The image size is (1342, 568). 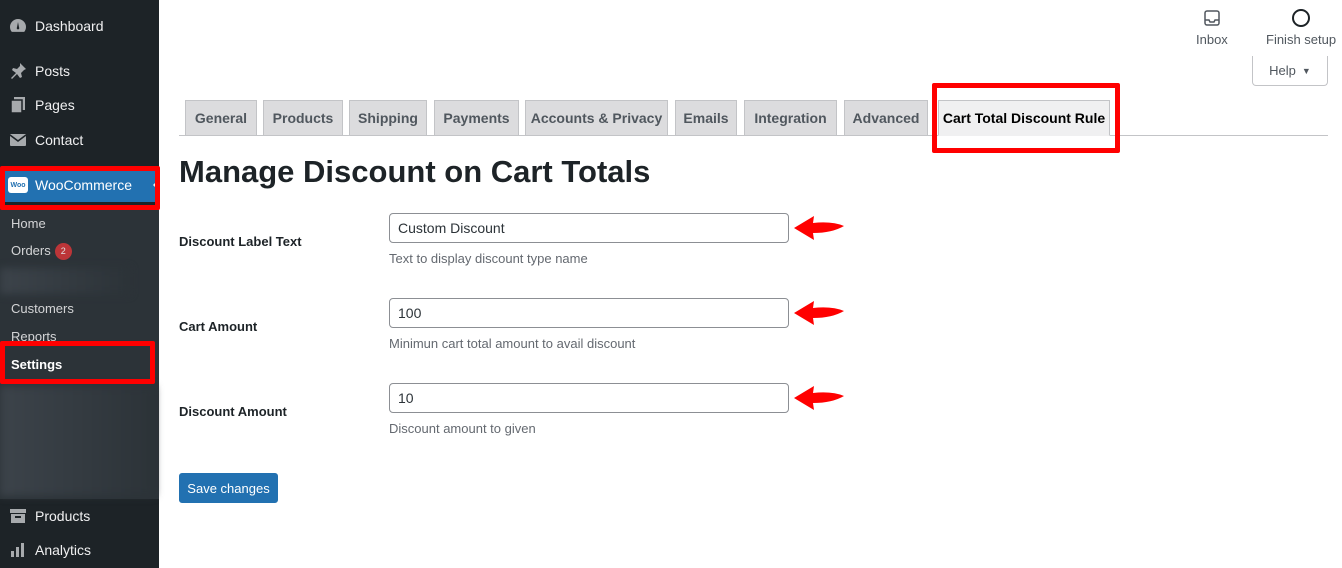 I want to click on bar-chart-icon, so click(x=18, y=550).